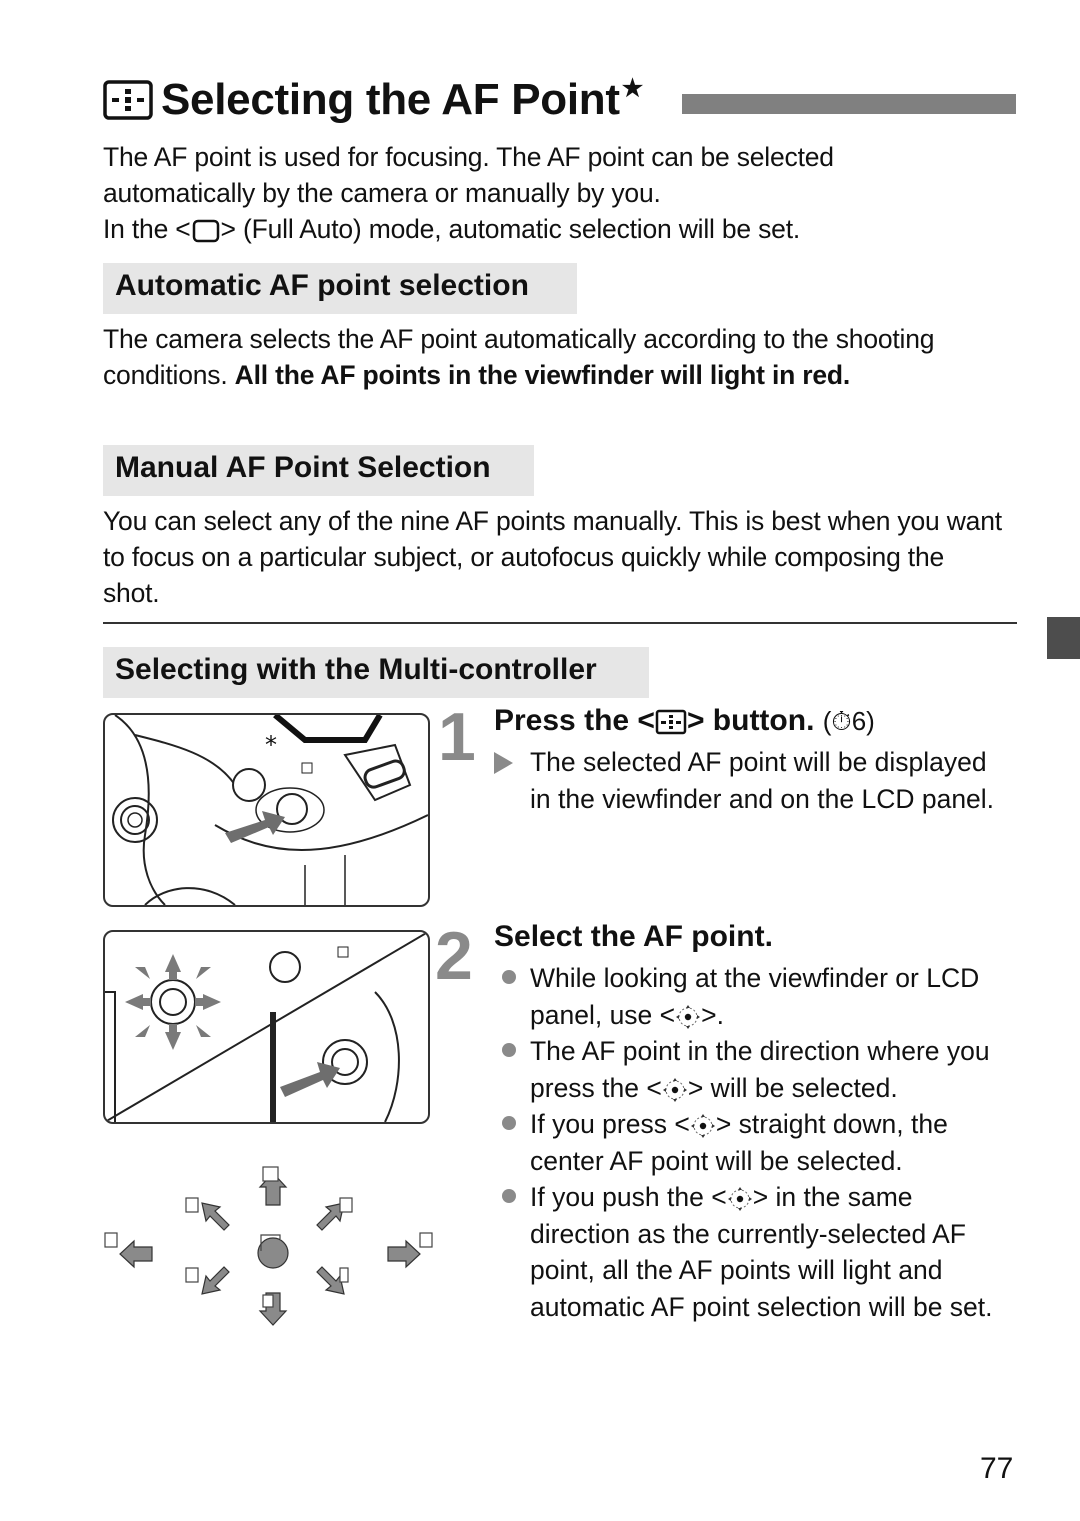  What do you see at coordinates (503, 763) in the screenshot?
I see `triangle-bullet-icon` at bounding box center [503, 763].